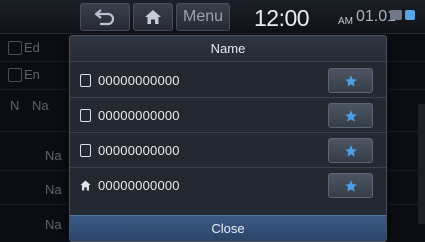  I want to click on list-icon, so click(15, 75).